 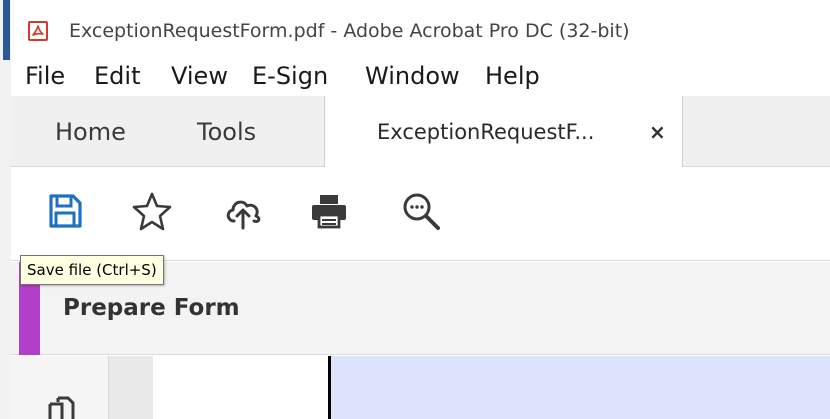 What do you see at coordinates (117, 76) in the screenshot?
I see `menu-edit: Edit` at bounding box center [117, 76].